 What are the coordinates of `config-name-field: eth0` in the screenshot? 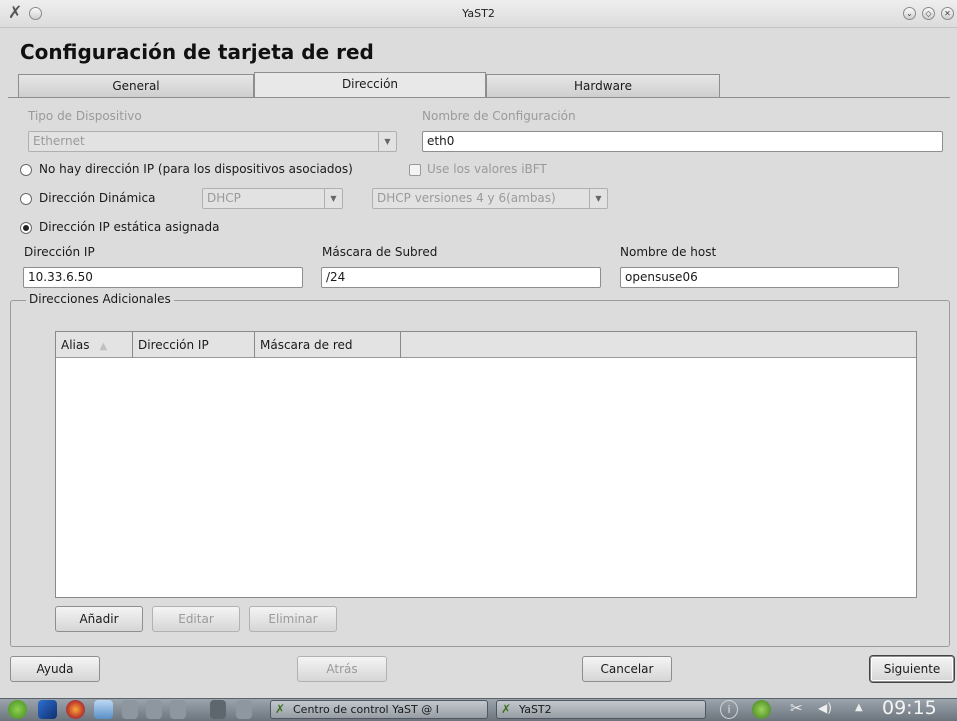 It's located at (682, 141).